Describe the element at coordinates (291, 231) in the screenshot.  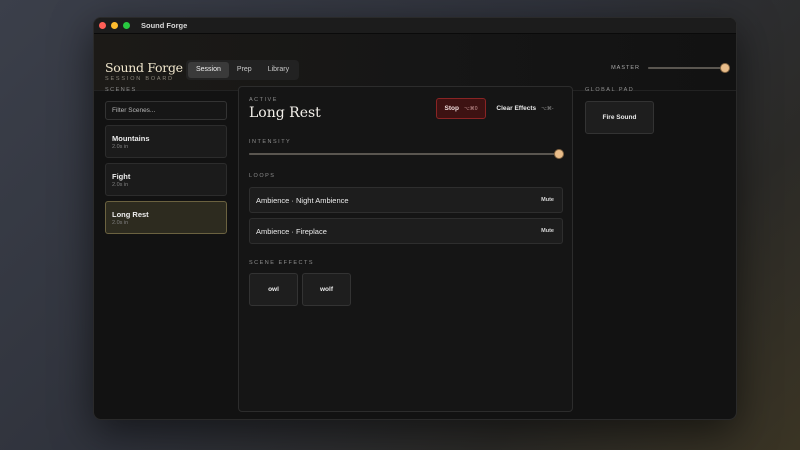
I see `loop-name: Ambience · Fireplace` at that location.